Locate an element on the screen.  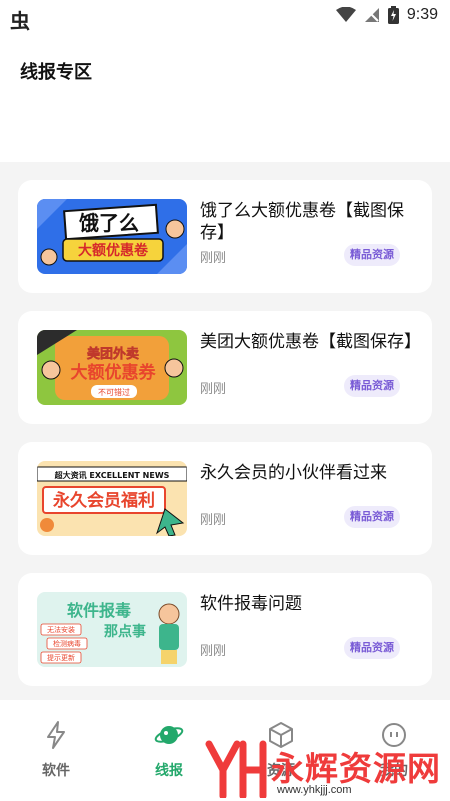
card-thumbnail: 饿了么 大额优惠卷 is located at coordinates (112, 236).